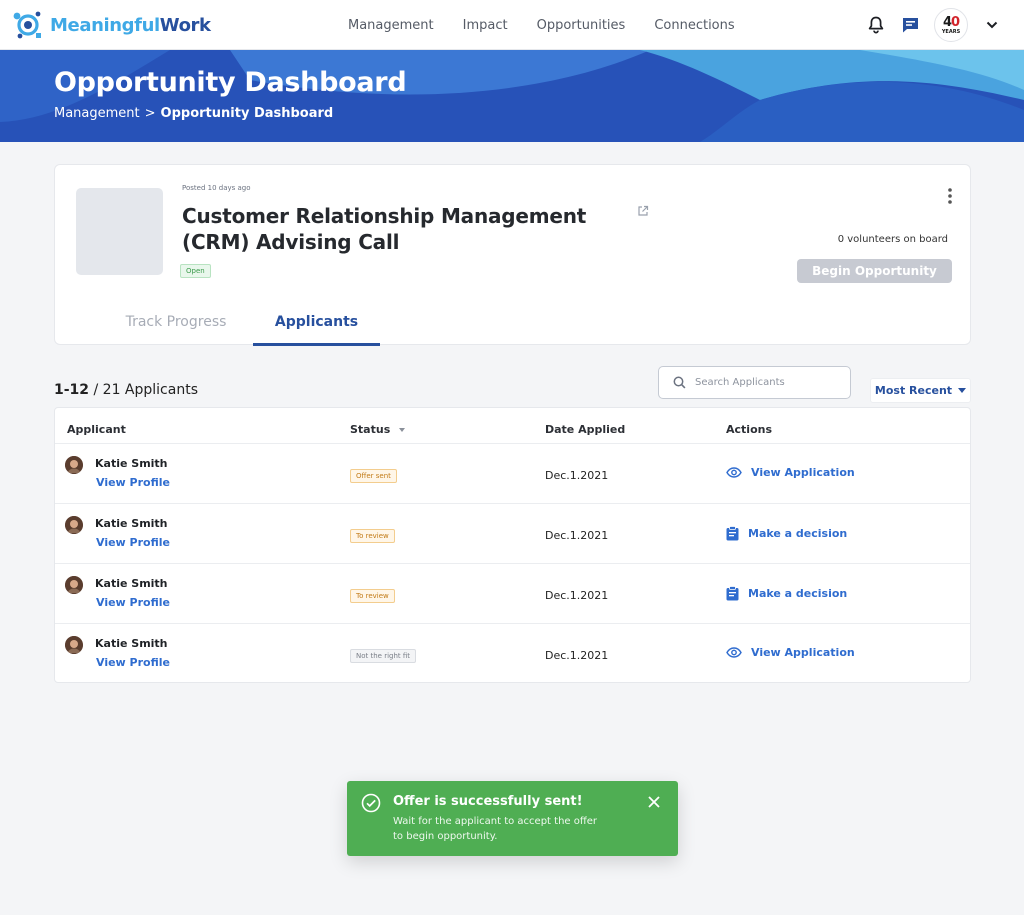  Describe the element at coordinates (373, 476) in the screenshot. I see `status-badge: Offer sent` at that location.